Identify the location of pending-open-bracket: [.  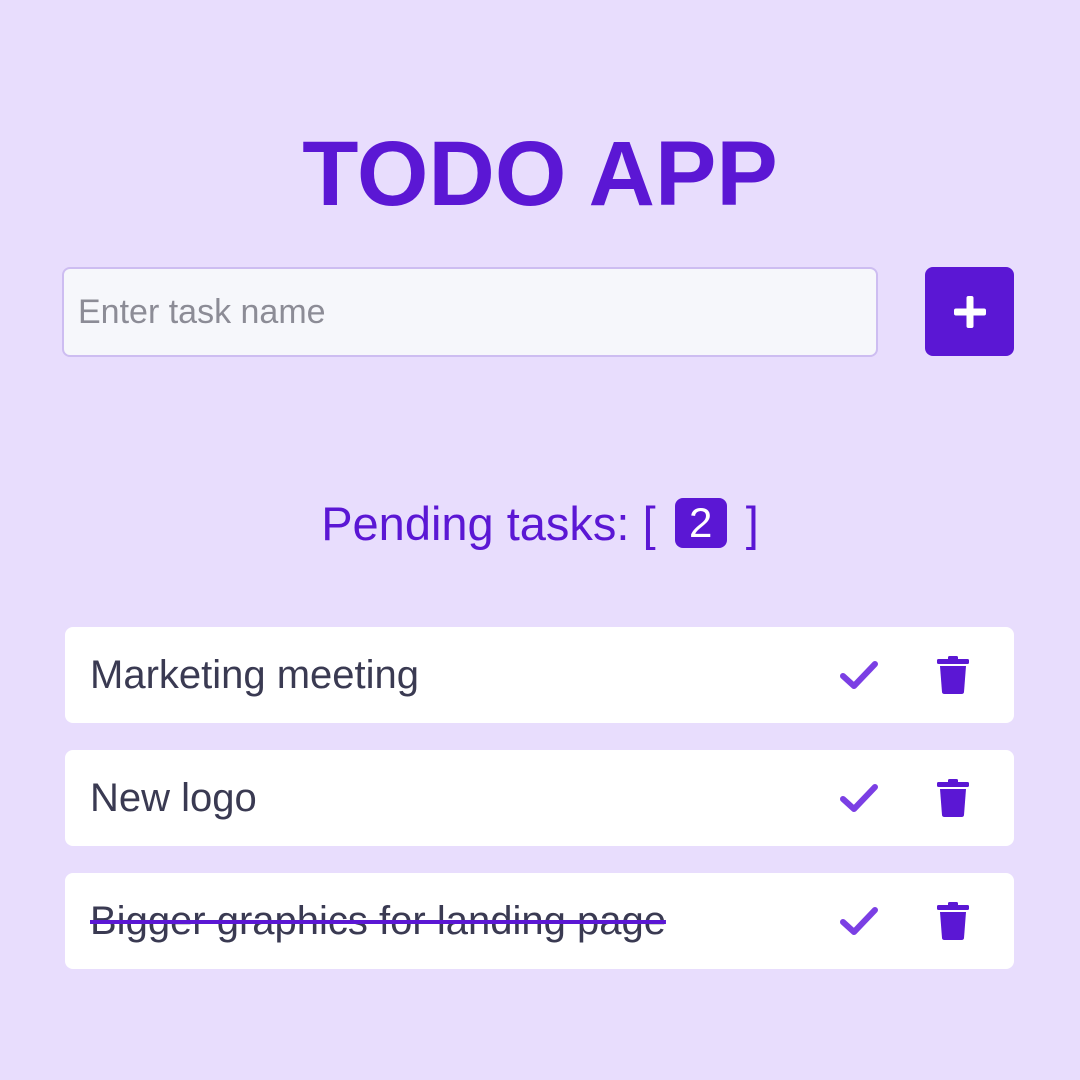
(649, 523).